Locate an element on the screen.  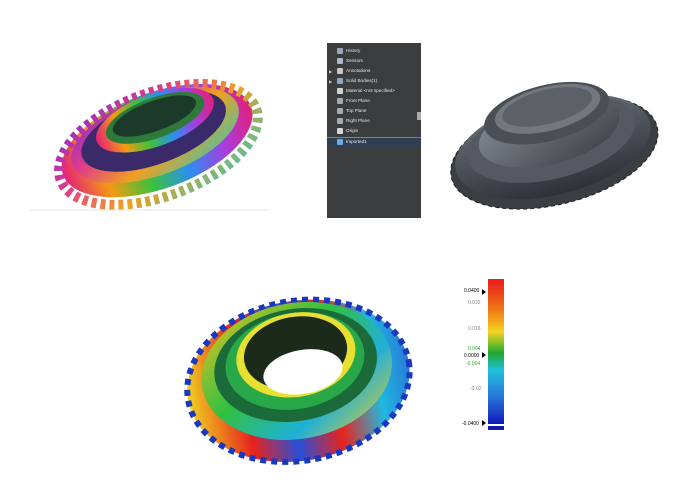
tree-rollback-bar is located at coordinates (374, 137).